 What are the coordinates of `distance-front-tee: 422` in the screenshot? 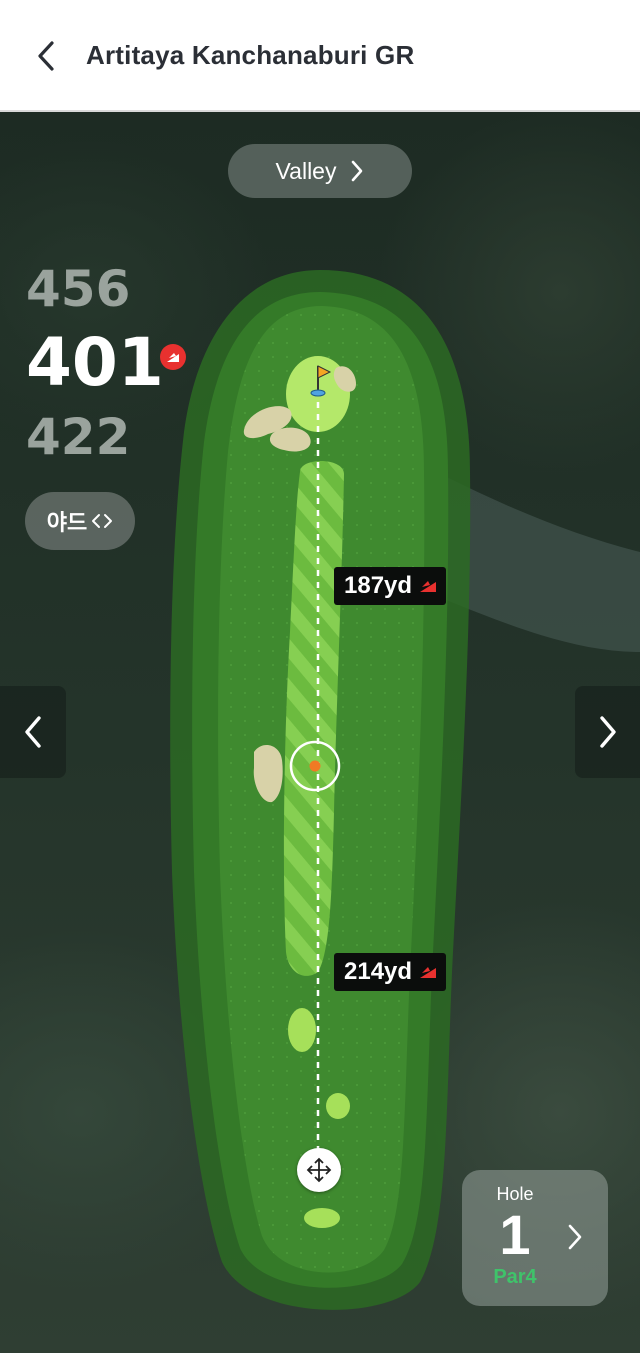 It's located at (78, 437).